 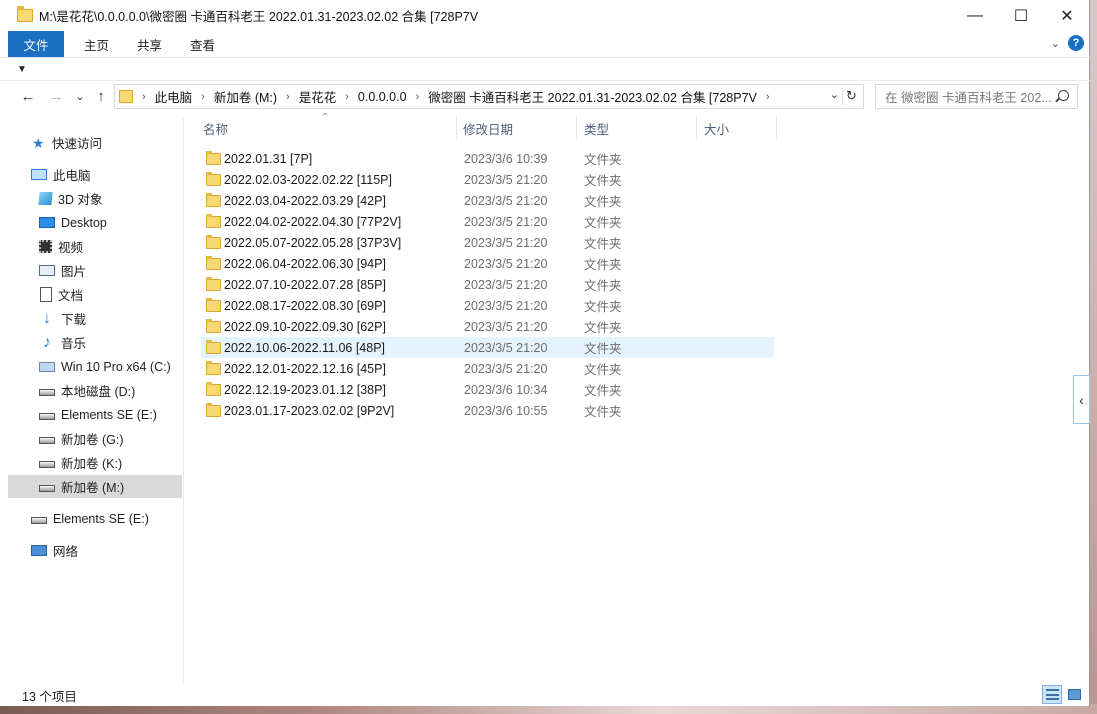 I want to click on maximize-button: ☐, so click(x=1021, y=15).